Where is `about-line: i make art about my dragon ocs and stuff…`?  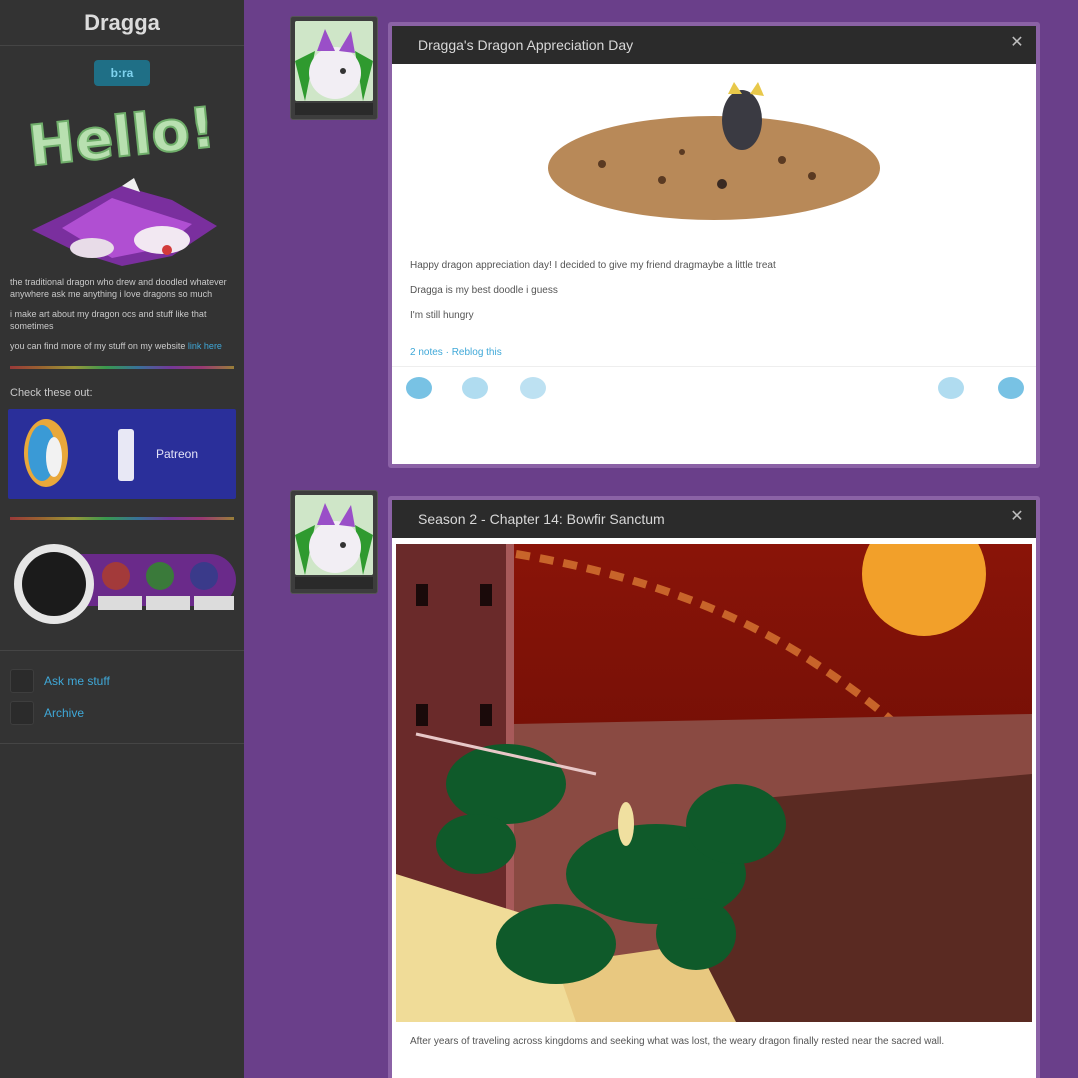 about-line: i make art about my dragon ocs and stuff… is located at coordinates (108, 320).